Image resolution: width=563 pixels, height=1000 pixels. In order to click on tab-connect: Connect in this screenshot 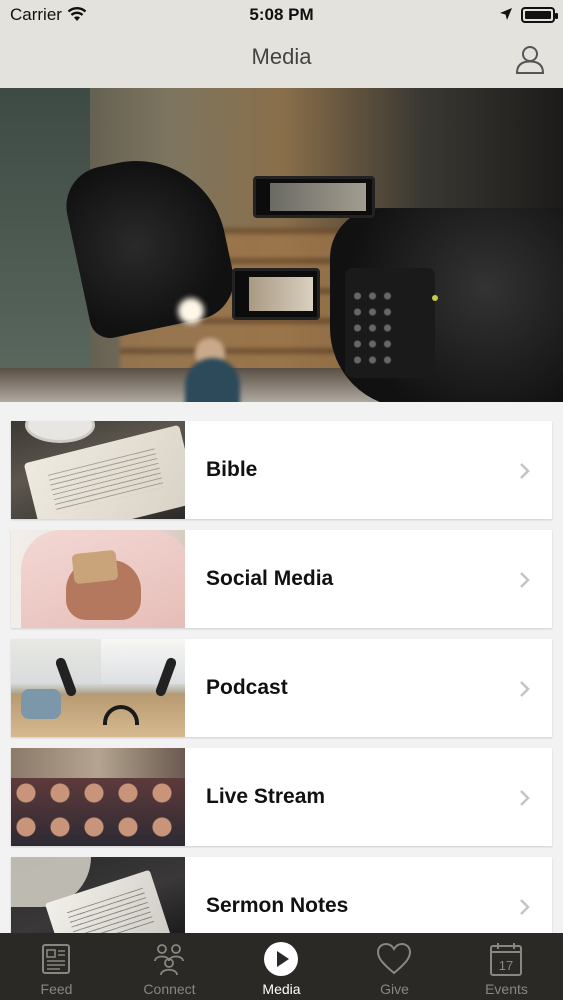, I will do `click(169, 966)`.